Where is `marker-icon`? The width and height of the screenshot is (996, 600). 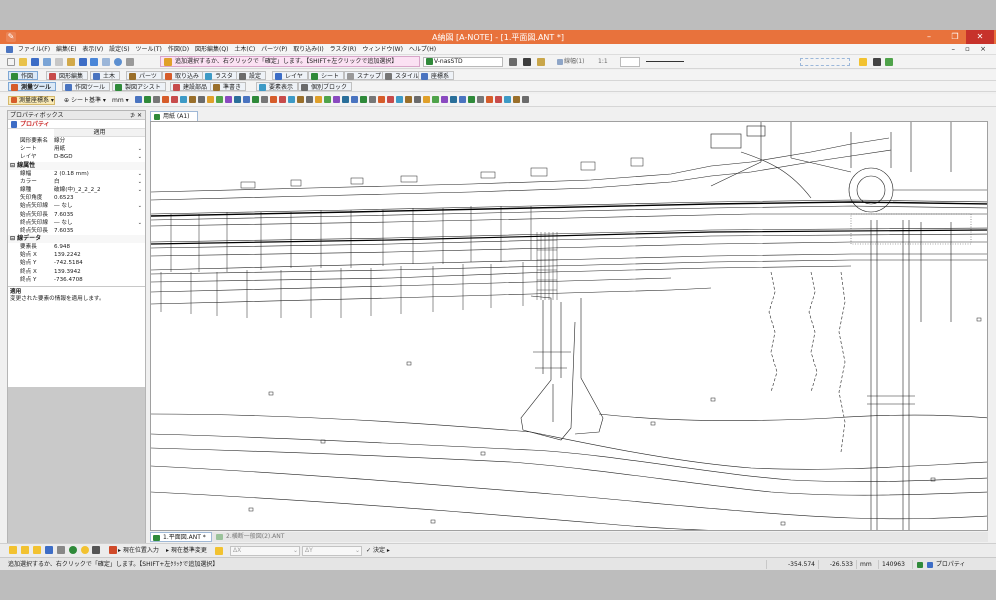 marker-icon is located at coordinates (889, 62).